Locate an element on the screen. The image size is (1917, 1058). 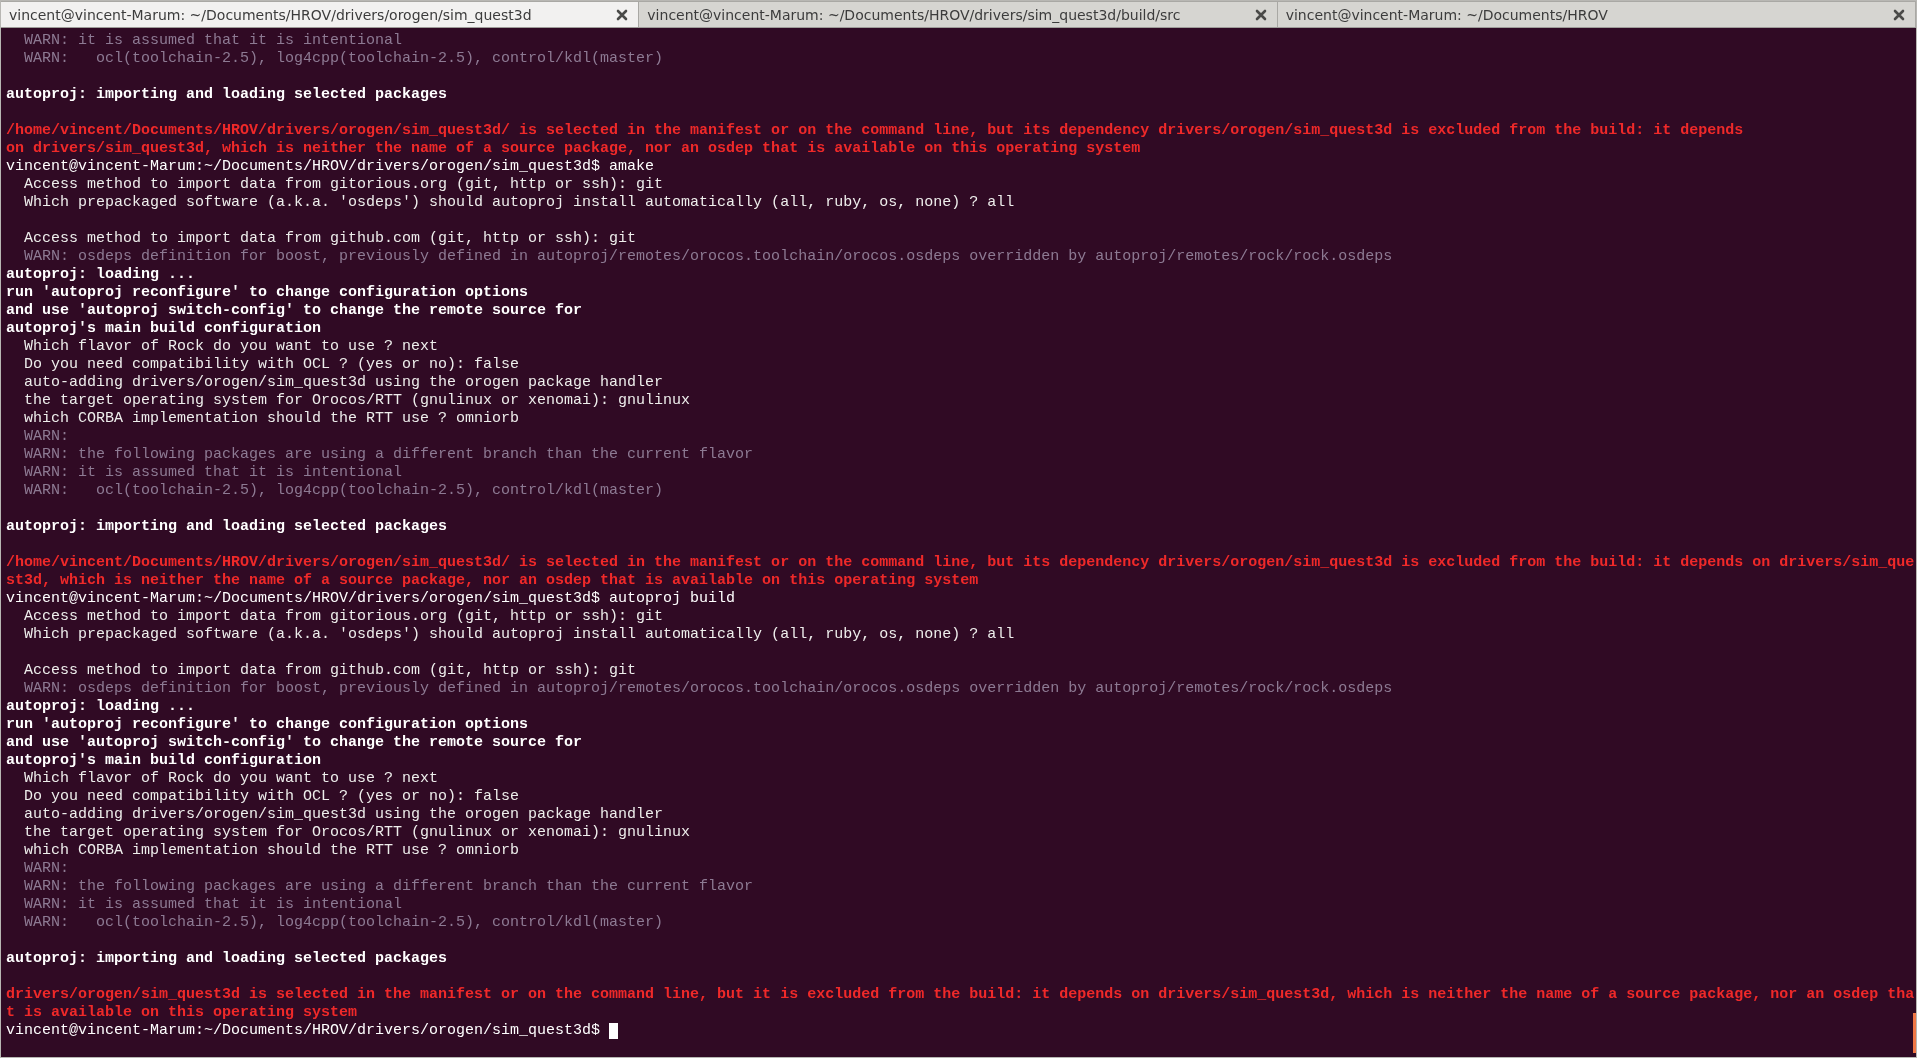
scrollbar-thumb is located at coordinates (1914, 1033).